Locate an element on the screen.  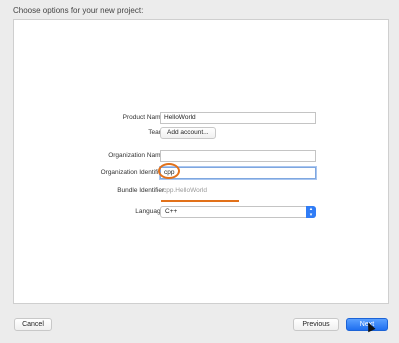
bundle-identifier-label: Bundle Identifier: is located at coordinates (141, 190).